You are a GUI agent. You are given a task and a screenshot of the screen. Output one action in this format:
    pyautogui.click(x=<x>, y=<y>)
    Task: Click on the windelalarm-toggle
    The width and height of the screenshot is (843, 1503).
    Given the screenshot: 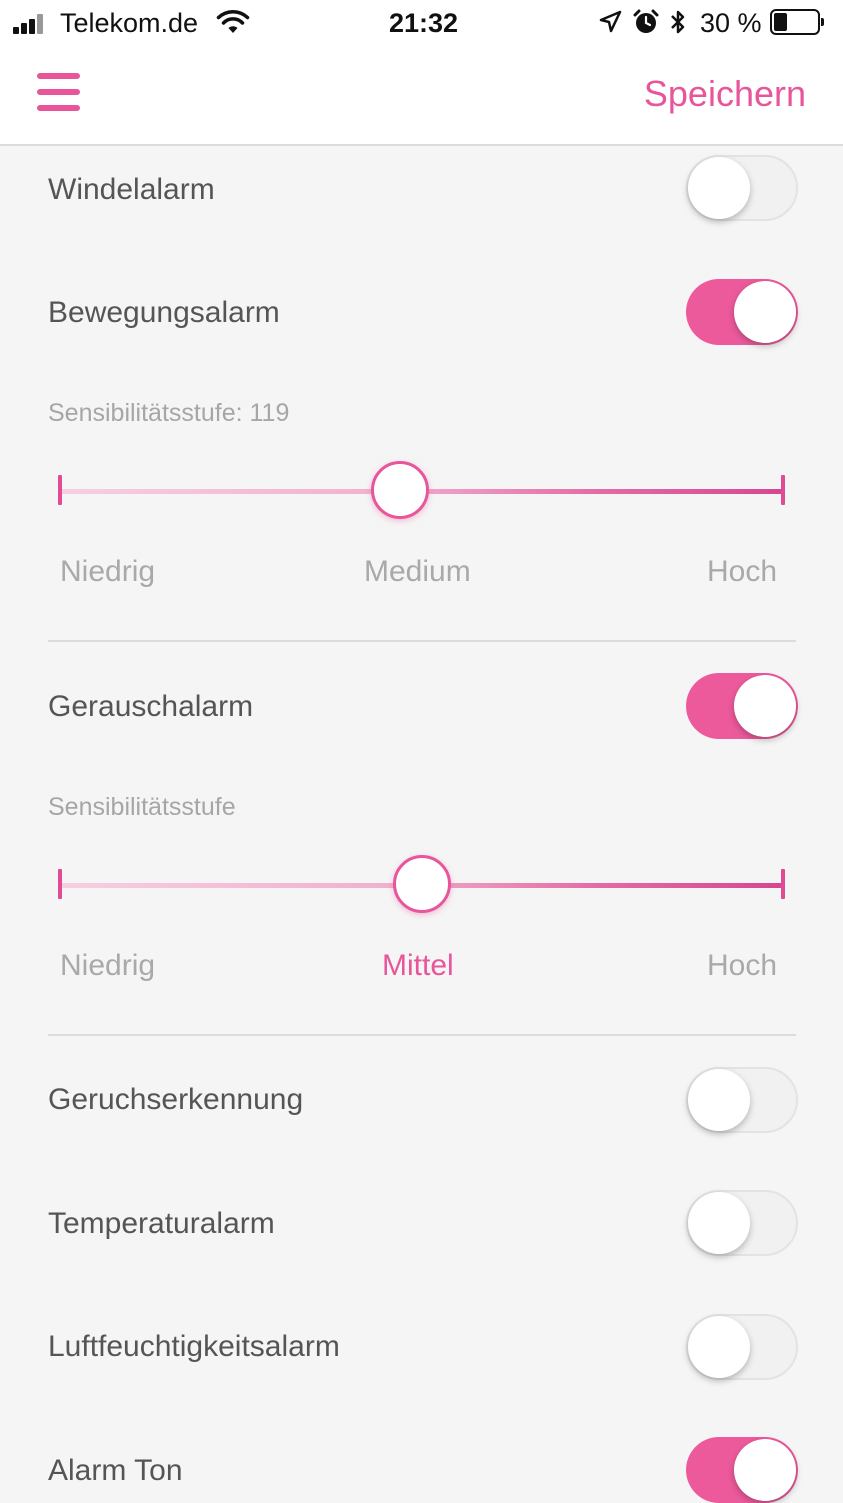 What is the action you would take?
    pyautogui.click(x=742, y=188)
    